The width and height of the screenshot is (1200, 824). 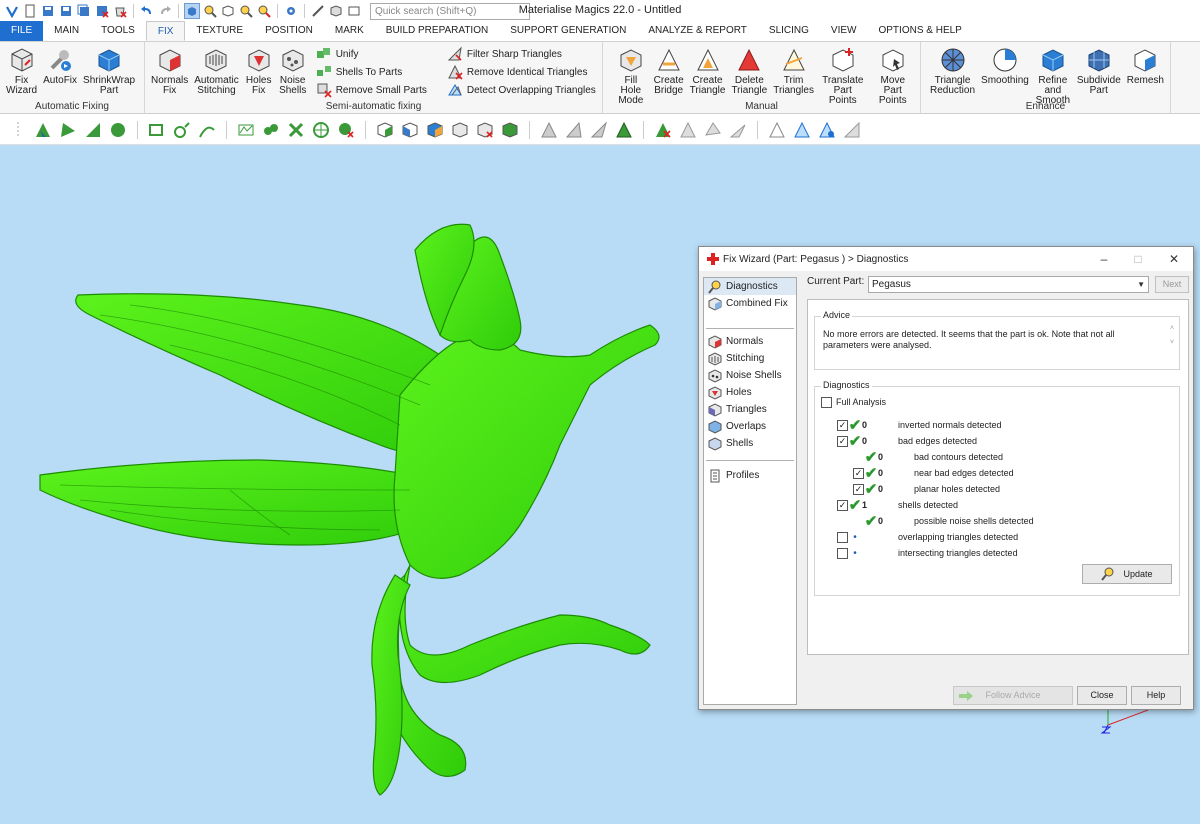 I want to click on select-plane-icon, so click(x=68, y=130).